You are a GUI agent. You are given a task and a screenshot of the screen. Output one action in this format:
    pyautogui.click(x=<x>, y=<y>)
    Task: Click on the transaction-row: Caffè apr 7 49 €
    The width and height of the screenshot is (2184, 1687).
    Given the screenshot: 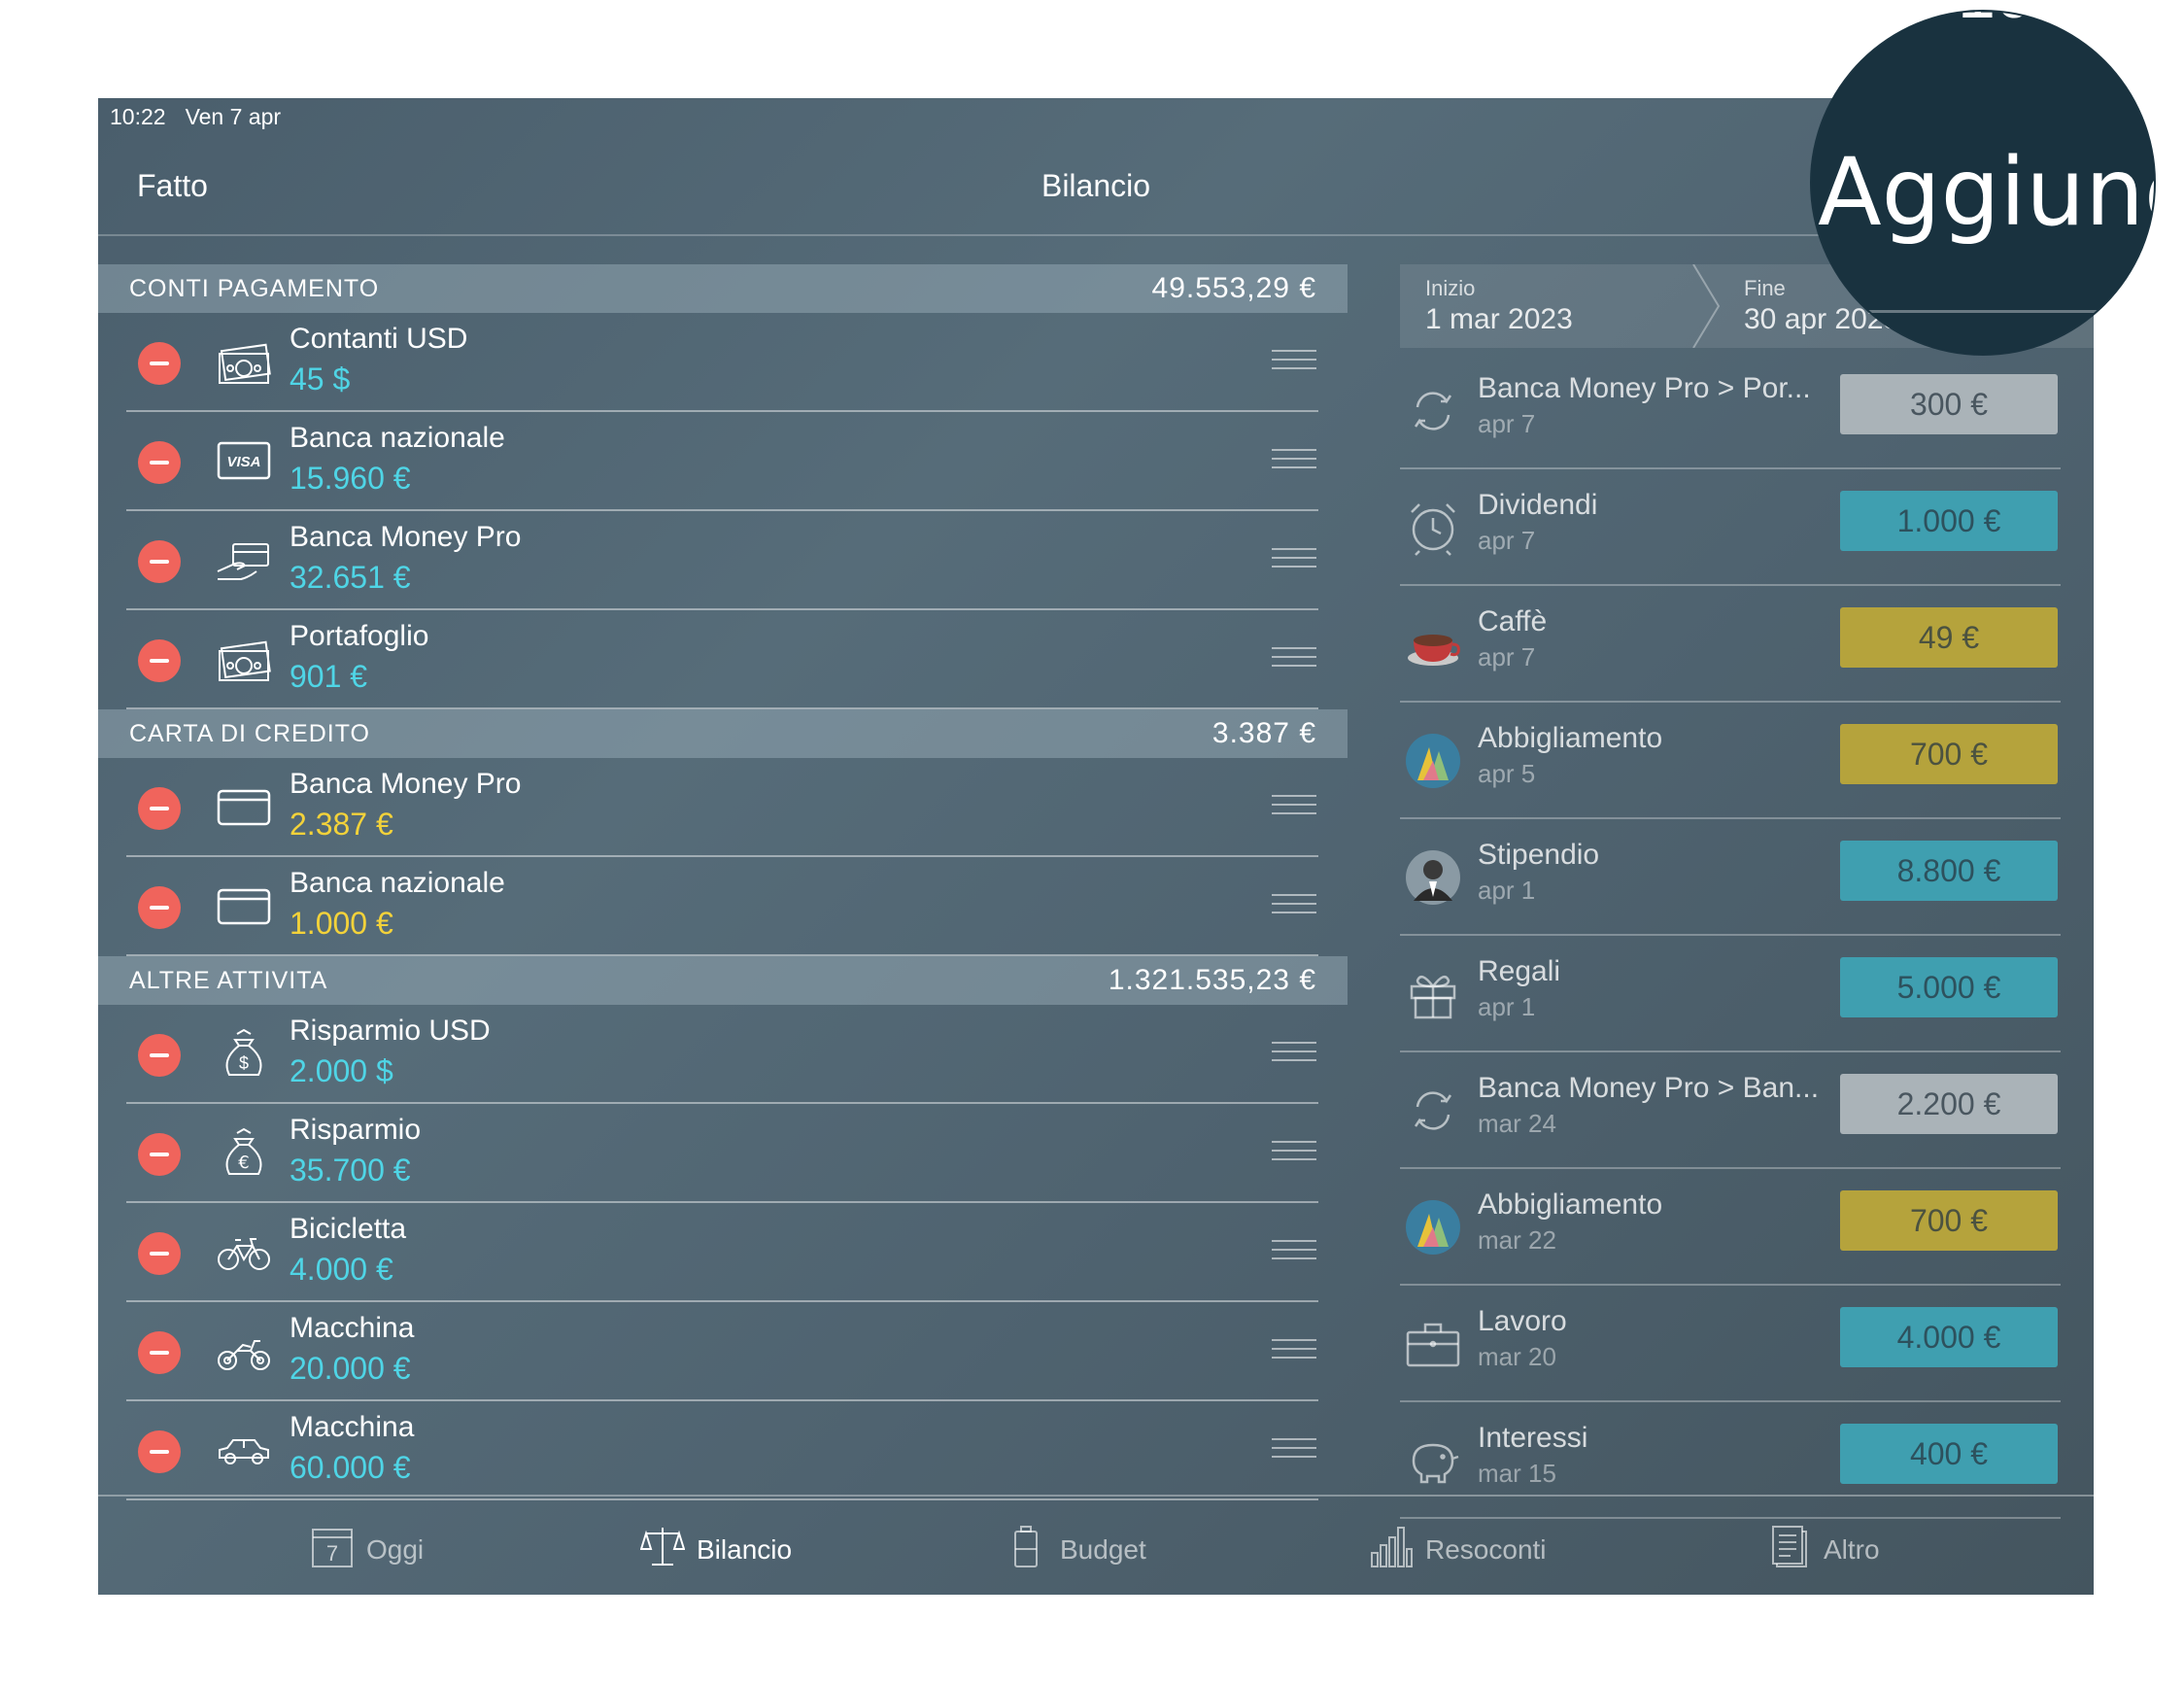 What is the action you would take?
    pyautogui.click(x=1730, y=644)
    